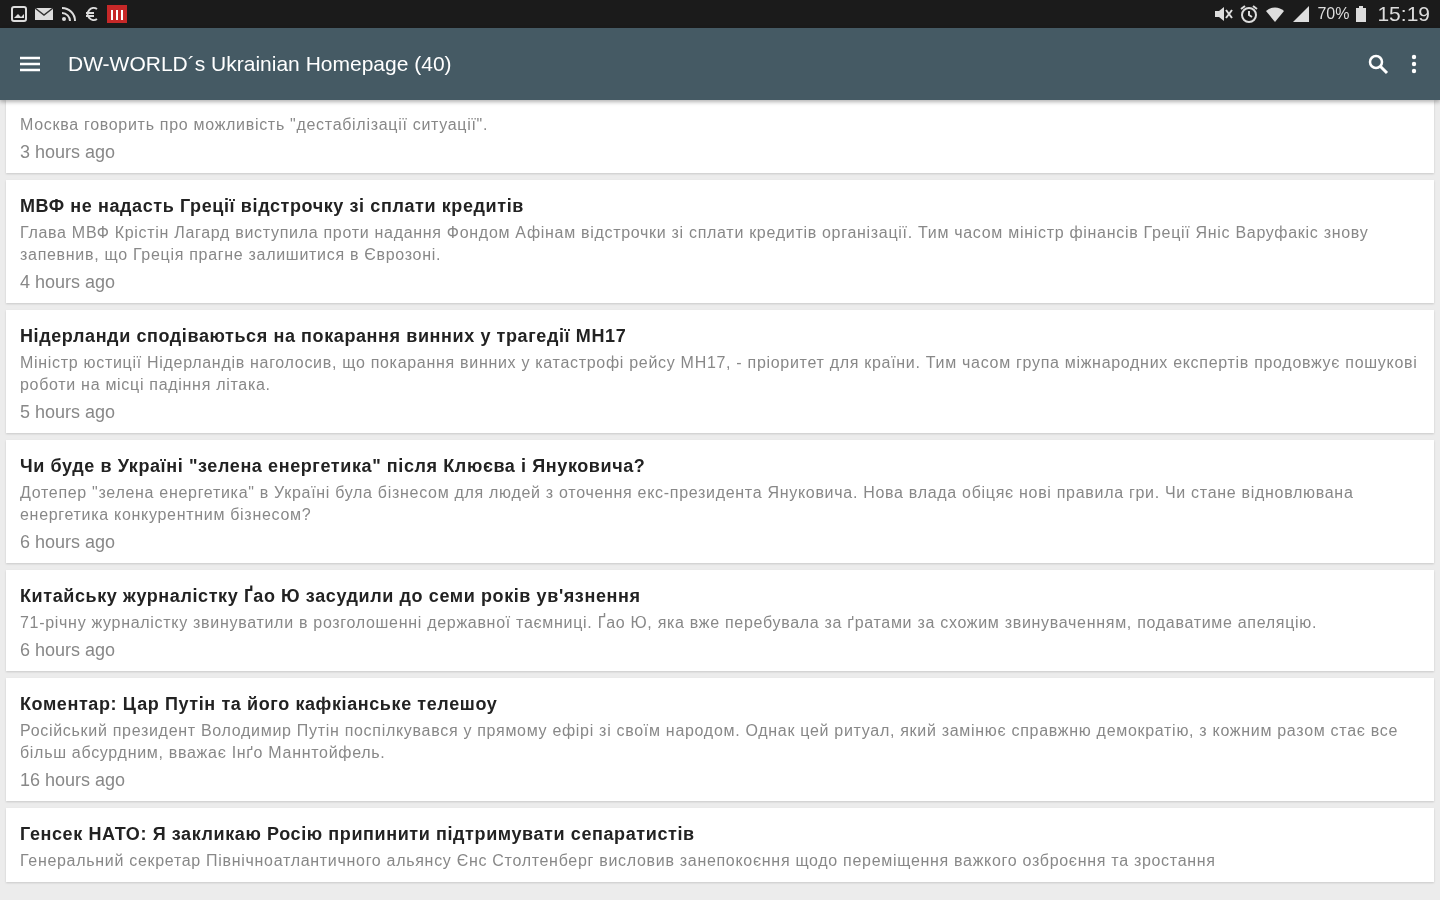  What do you see at coordinates (1301, 14) in the screenshot?
I see `signal-icon` at bounding box center [1301, 14].